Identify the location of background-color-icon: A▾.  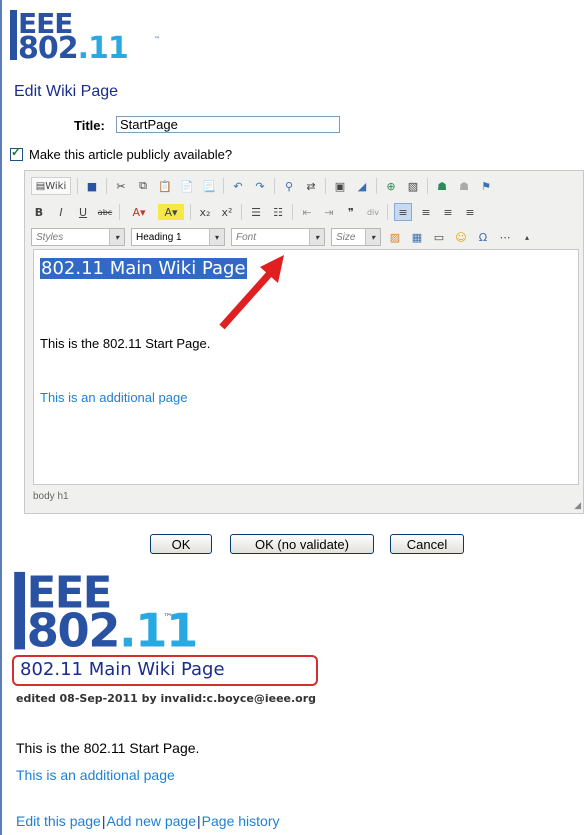
(171, 212).